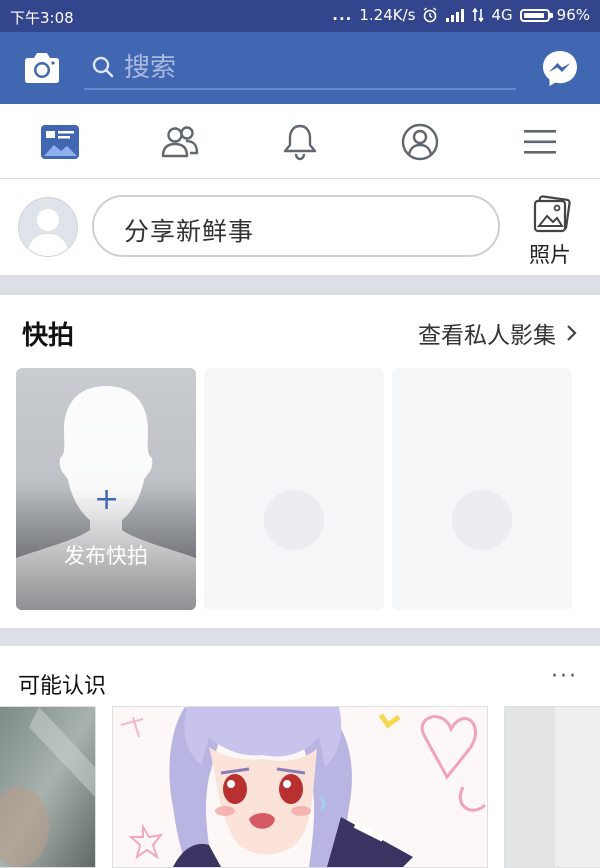  What do you see at coordinates (106, 556) in the screenshot?
I see `add-story-label: 发布快拍` at bounding box center [106, 556].